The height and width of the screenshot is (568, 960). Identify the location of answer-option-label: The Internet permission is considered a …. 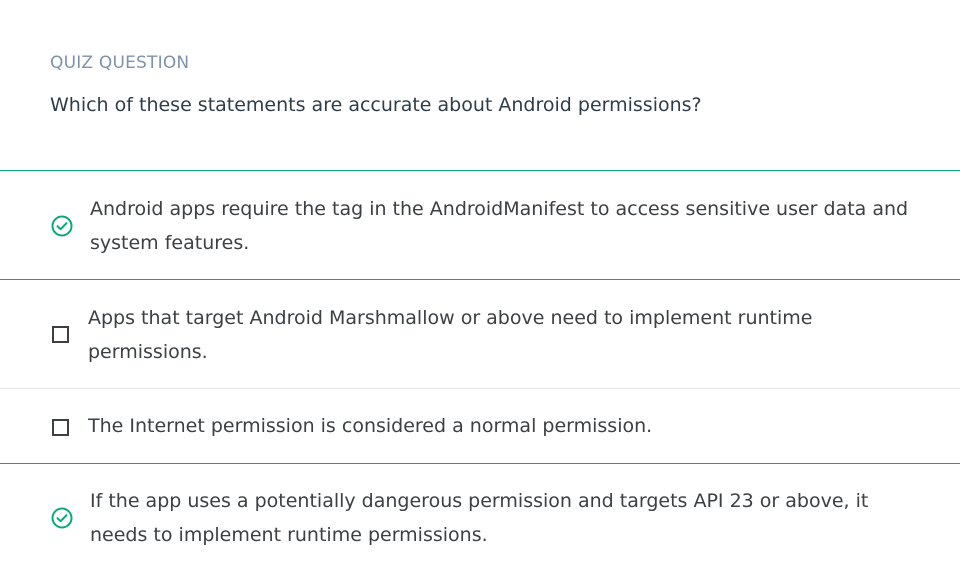
(370, 426).